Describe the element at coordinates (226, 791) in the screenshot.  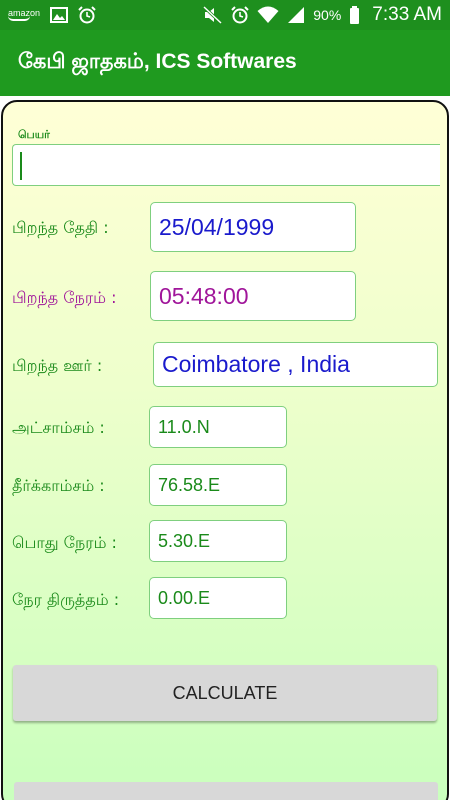
I see `bottom-button-partial` at that location.